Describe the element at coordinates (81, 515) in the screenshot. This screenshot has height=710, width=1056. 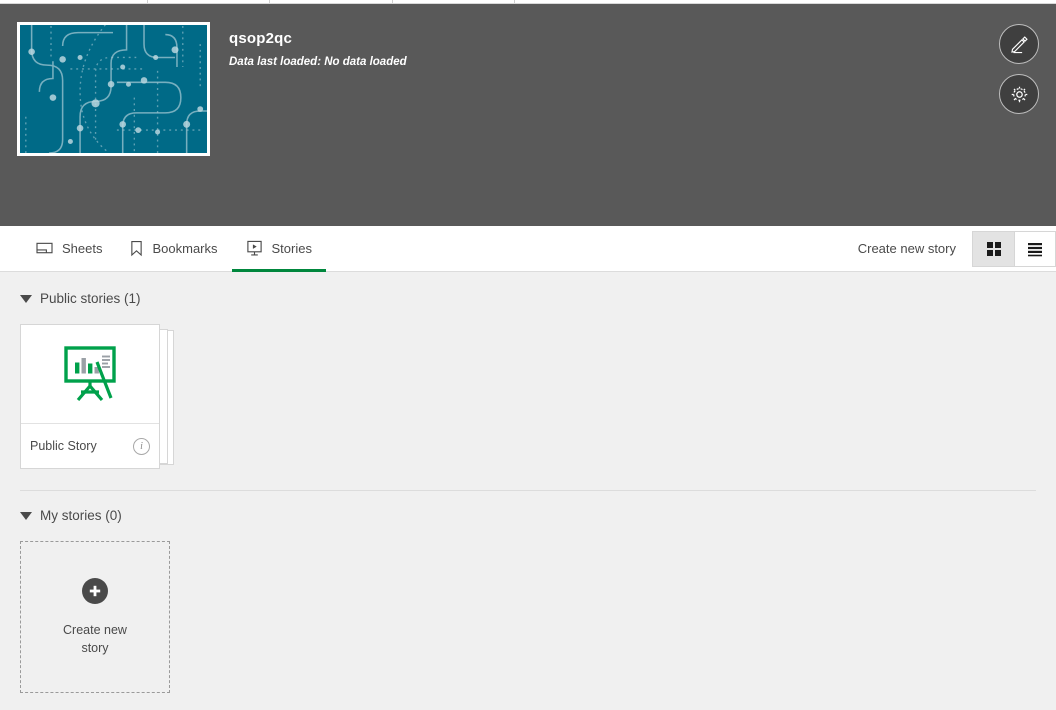
I see `section-title: My stories (0)` at that location.